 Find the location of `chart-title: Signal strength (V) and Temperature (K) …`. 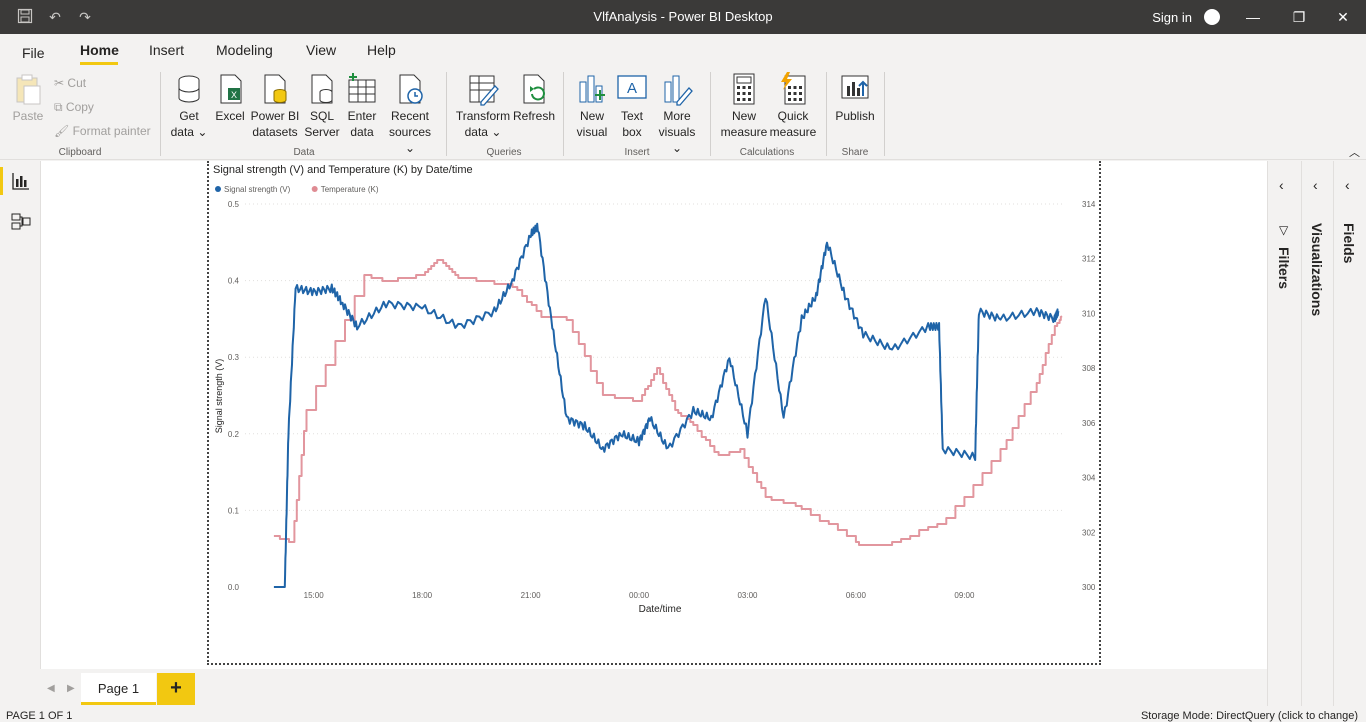

chart-title: Signal strength (V) and Temperature (K) … is located at coordinates (343, 170).